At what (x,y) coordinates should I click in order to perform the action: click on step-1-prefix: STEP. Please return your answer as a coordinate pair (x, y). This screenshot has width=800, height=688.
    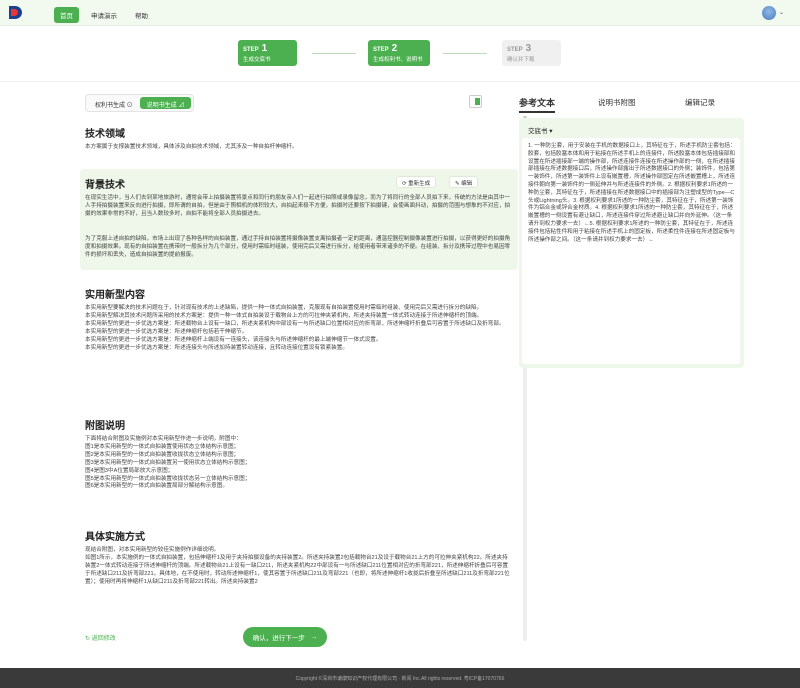
    Looking at the image, I should click on (251, 50).